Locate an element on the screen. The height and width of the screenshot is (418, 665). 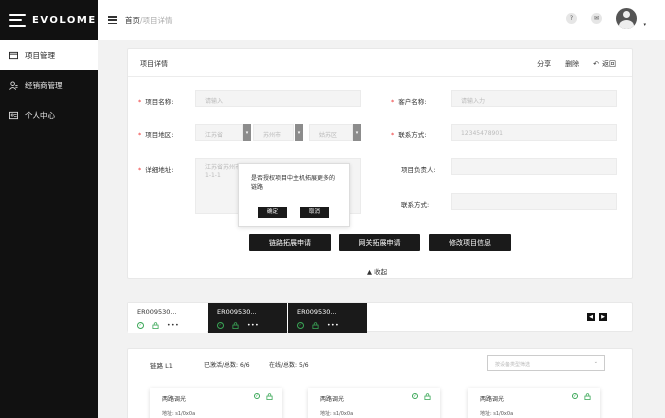
city-select: 苏州市 is located at coordinates (273, 132).